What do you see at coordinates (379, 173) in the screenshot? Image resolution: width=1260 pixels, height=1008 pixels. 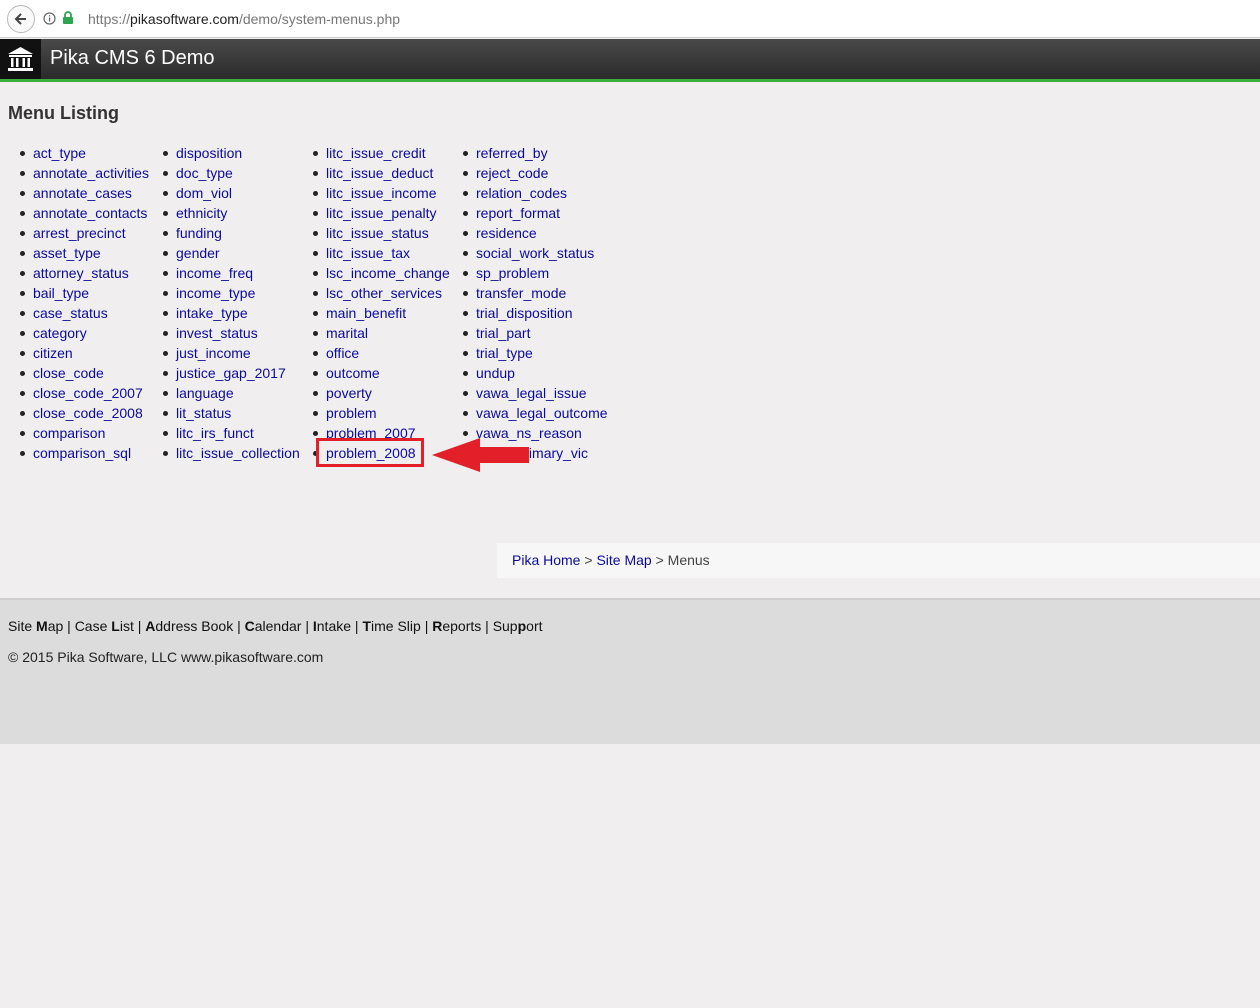 I see `menu-link: litc_issue_deduct` at bounding box center [379, 173].